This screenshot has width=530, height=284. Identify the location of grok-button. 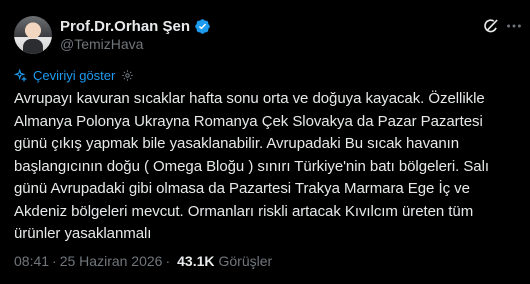
(491, 26).